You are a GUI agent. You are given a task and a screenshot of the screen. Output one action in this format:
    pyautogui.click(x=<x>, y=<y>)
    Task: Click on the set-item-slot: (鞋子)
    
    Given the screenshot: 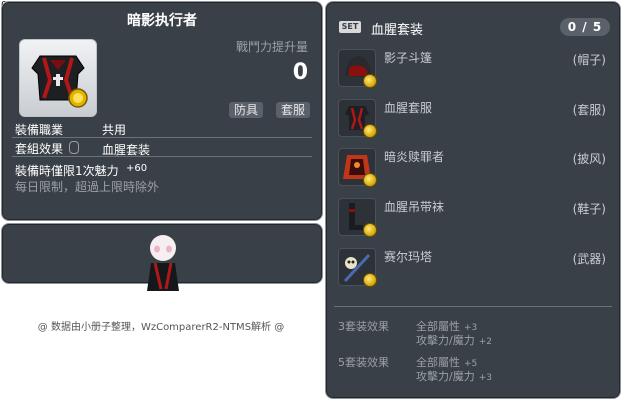 What is the action you would take?
    pyautogui.click(x=589, y=209)
    